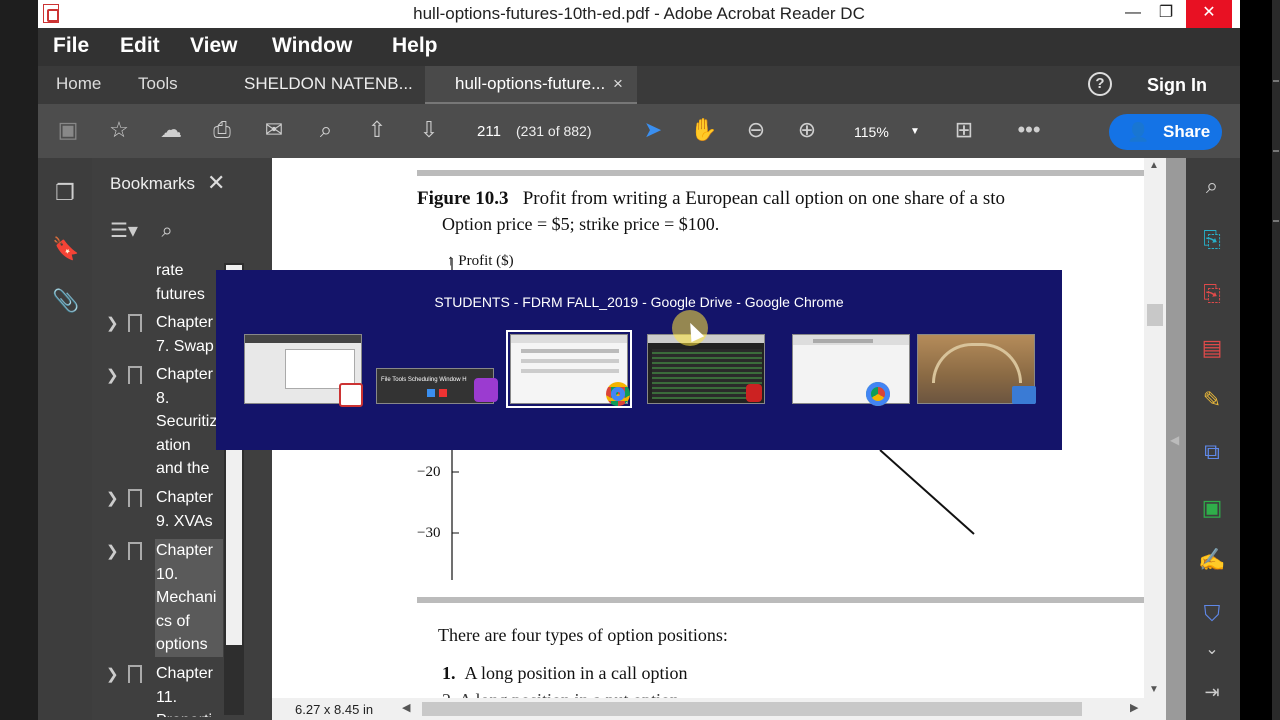 This screenshot has width=1280, height=720. What do you see at coordinates (1276, 221) in the screenshot?
I see `strip-tick` at bounding box center [1276, 221].